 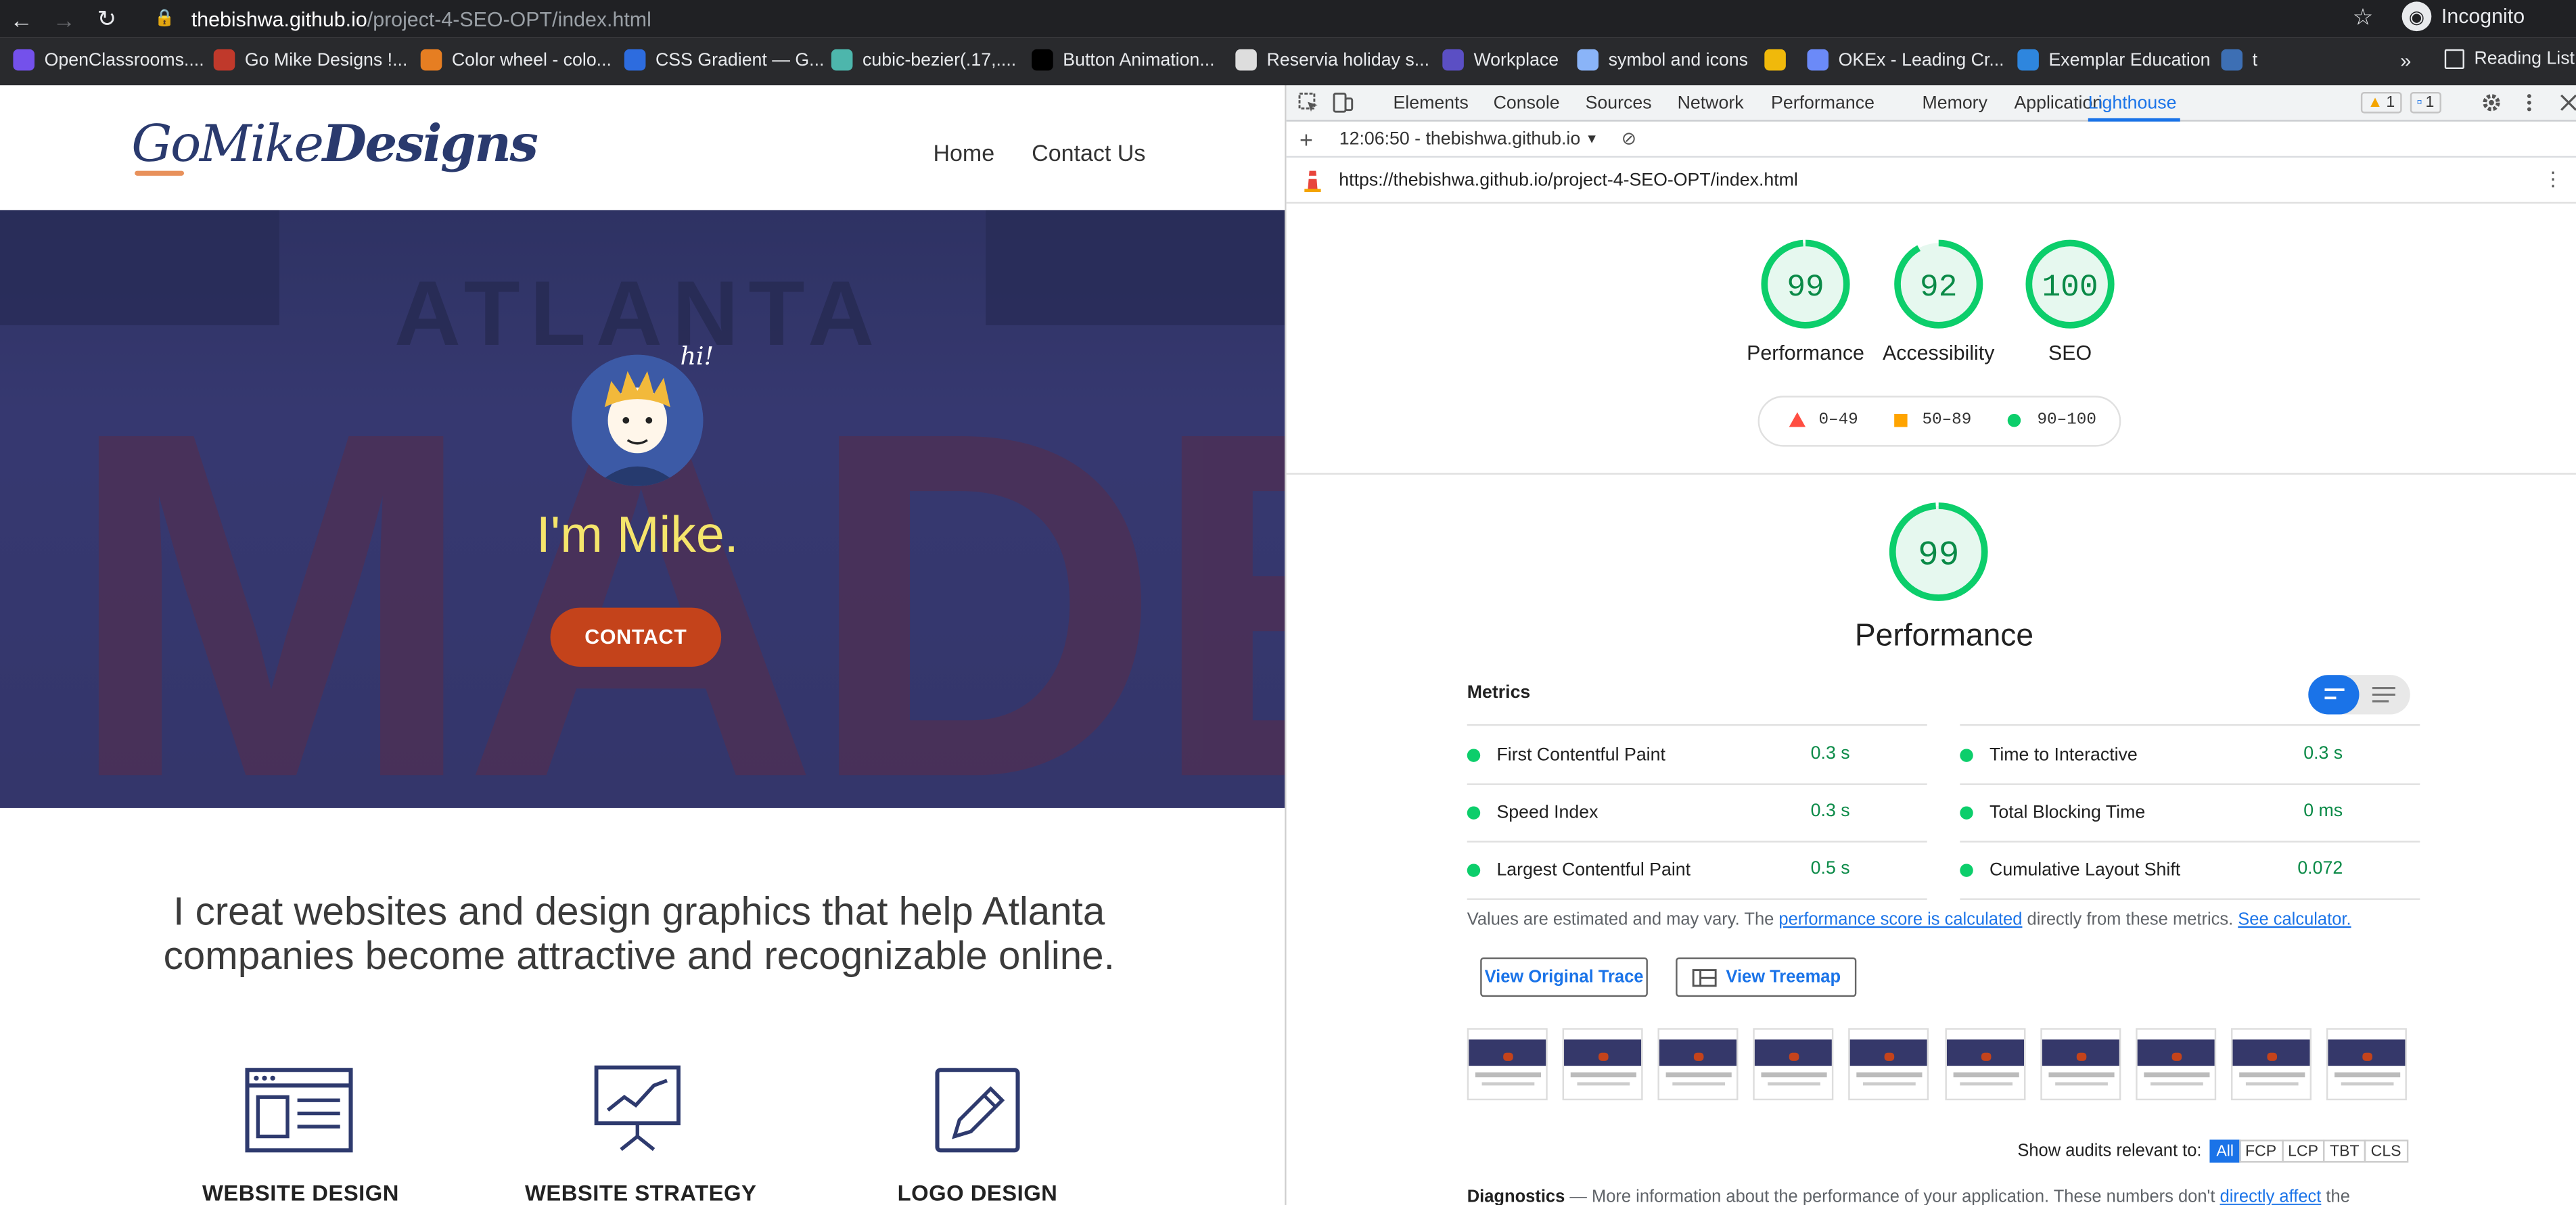 I want to click on warnings-badge: ▲ 1, so click(x=2380, y=103).